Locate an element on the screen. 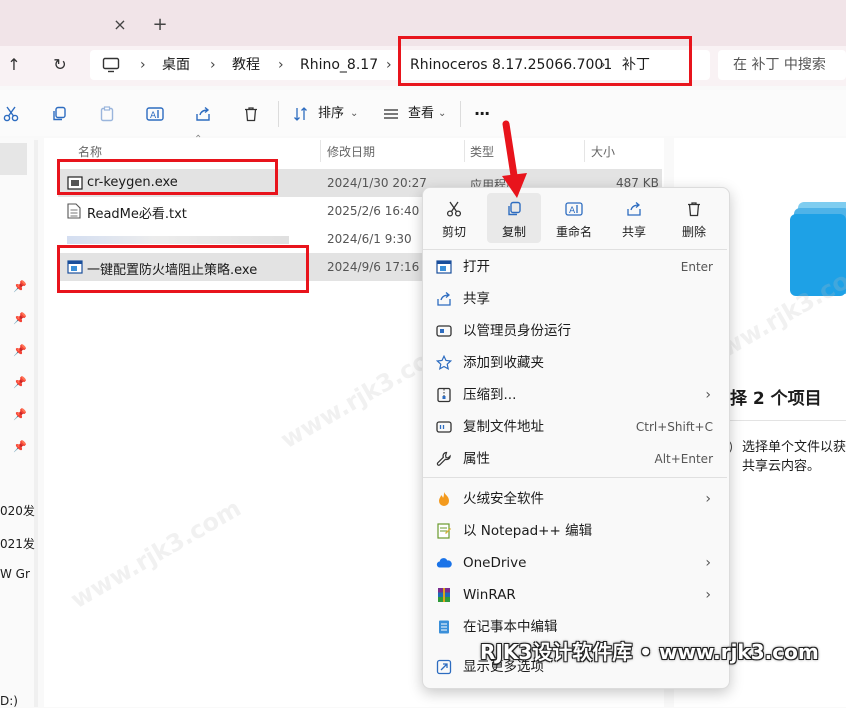 The width and height of the screenshot is (846, 708). new-tab-button: + is located at coordinates (160, 25).